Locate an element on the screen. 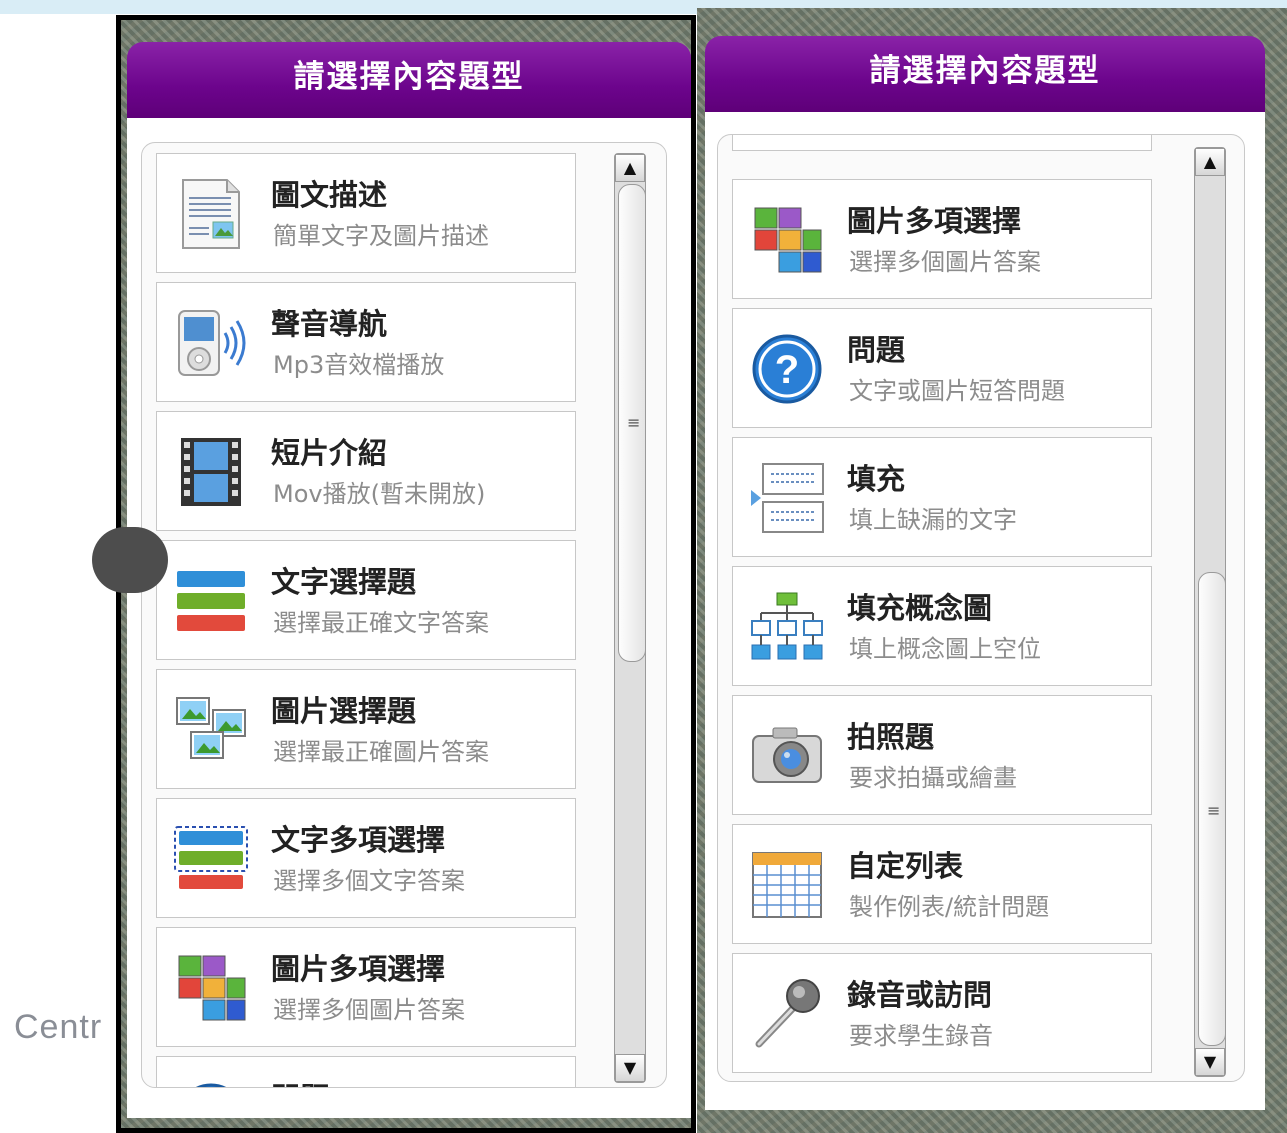 The height and width of the screenshot is (1133, 1287). item-subtitle: 要求拍攝或繪畫 is located at coordinates (933, 778).